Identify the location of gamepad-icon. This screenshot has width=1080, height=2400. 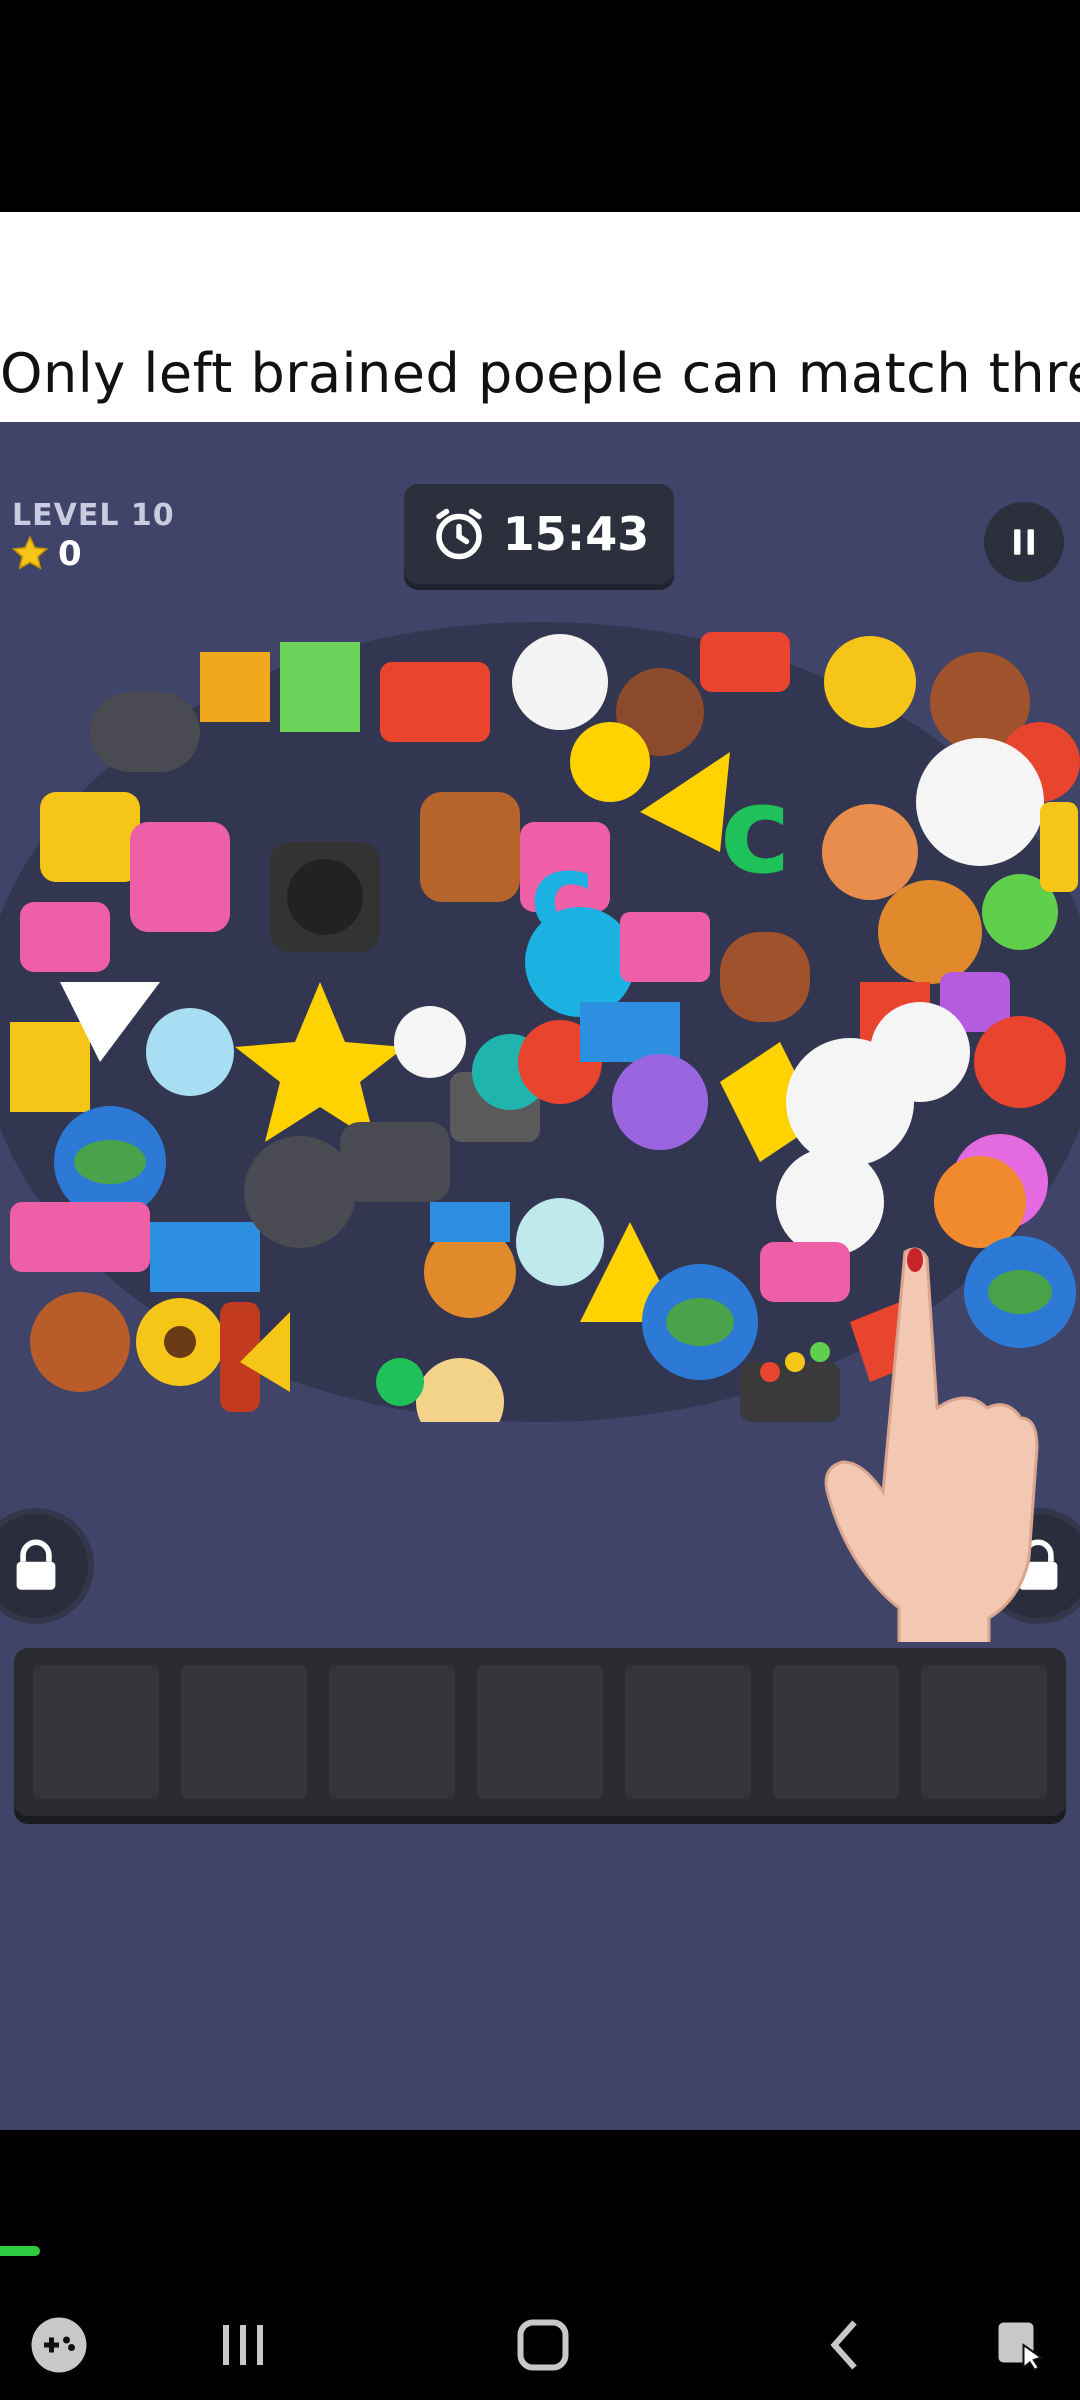
(59, 2345).